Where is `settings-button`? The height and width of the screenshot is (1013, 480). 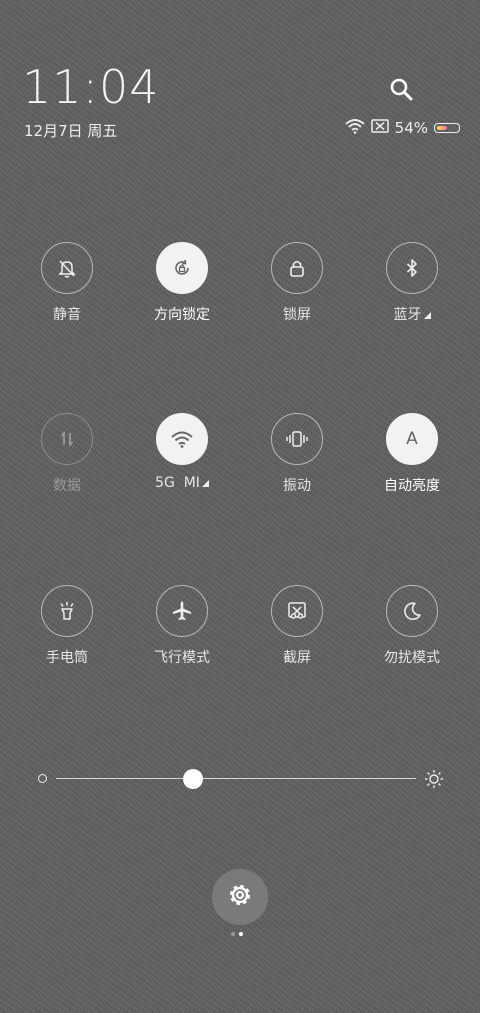 settings-button is located at coordinates (240, 897).